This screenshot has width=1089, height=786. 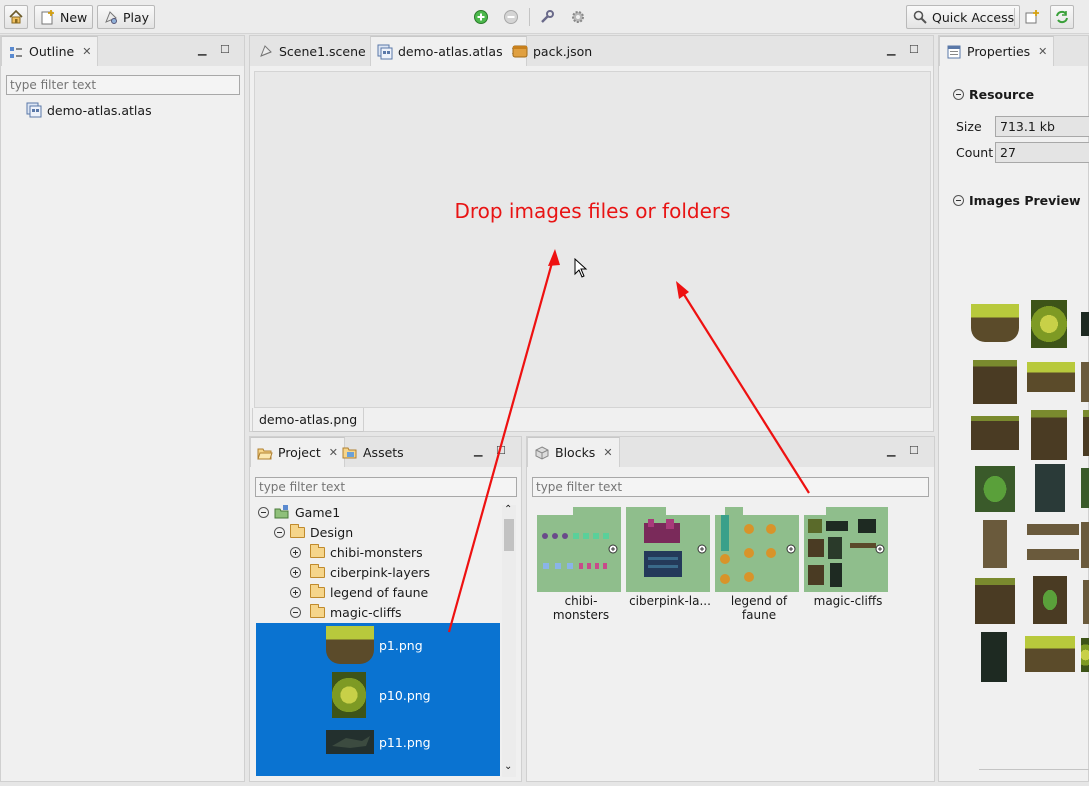 What do you see at coordinates (1062, 17) in the screenshot?
I see `refresh-button` at bounding box center [1062, 17].